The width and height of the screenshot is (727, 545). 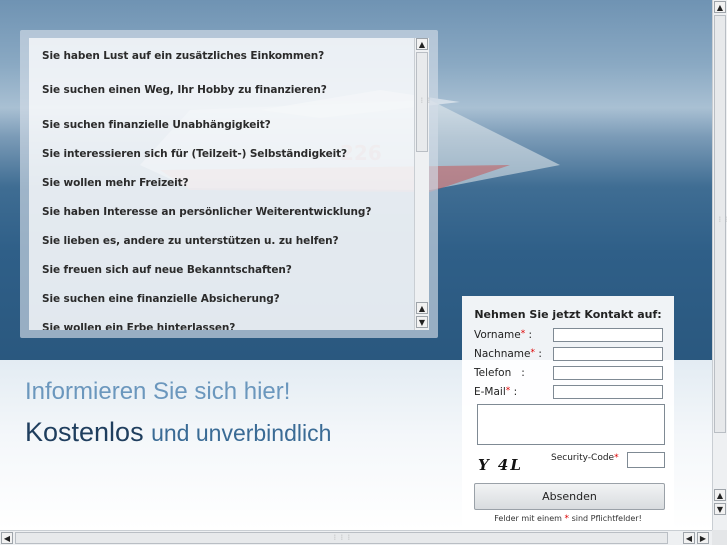 I want to click on phone-label-text: Telefon, so click(x=493, y=373).